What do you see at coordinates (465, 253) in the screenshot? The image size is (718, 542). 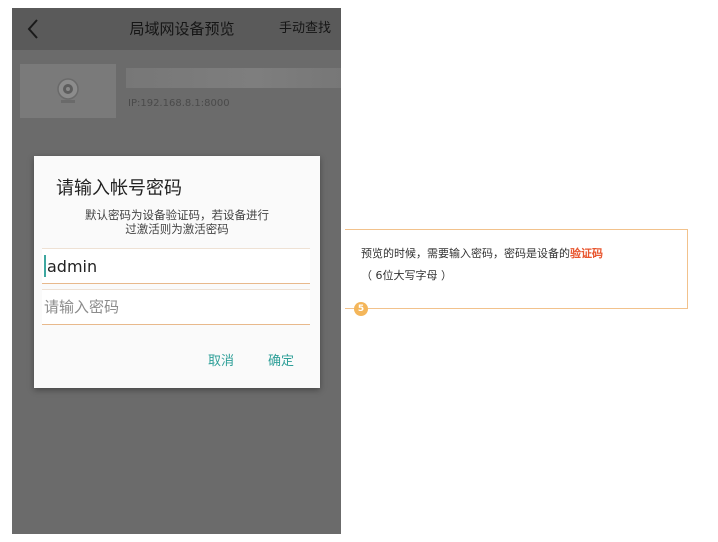 I see `callout-text-prefix: 预览的时候，需要输入密码，密码是设备的` at bounding box center [465, 253].